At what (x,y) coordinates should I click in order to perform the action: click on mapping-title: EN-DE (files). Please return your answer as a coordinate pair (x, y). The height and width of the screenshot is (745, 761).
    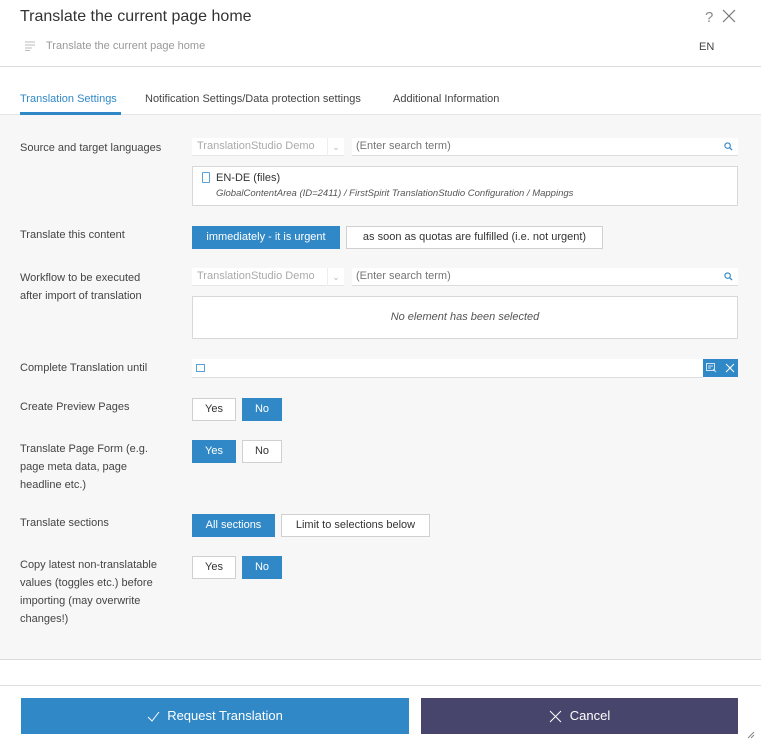
    Looking at the image, I should click on (248, 178).